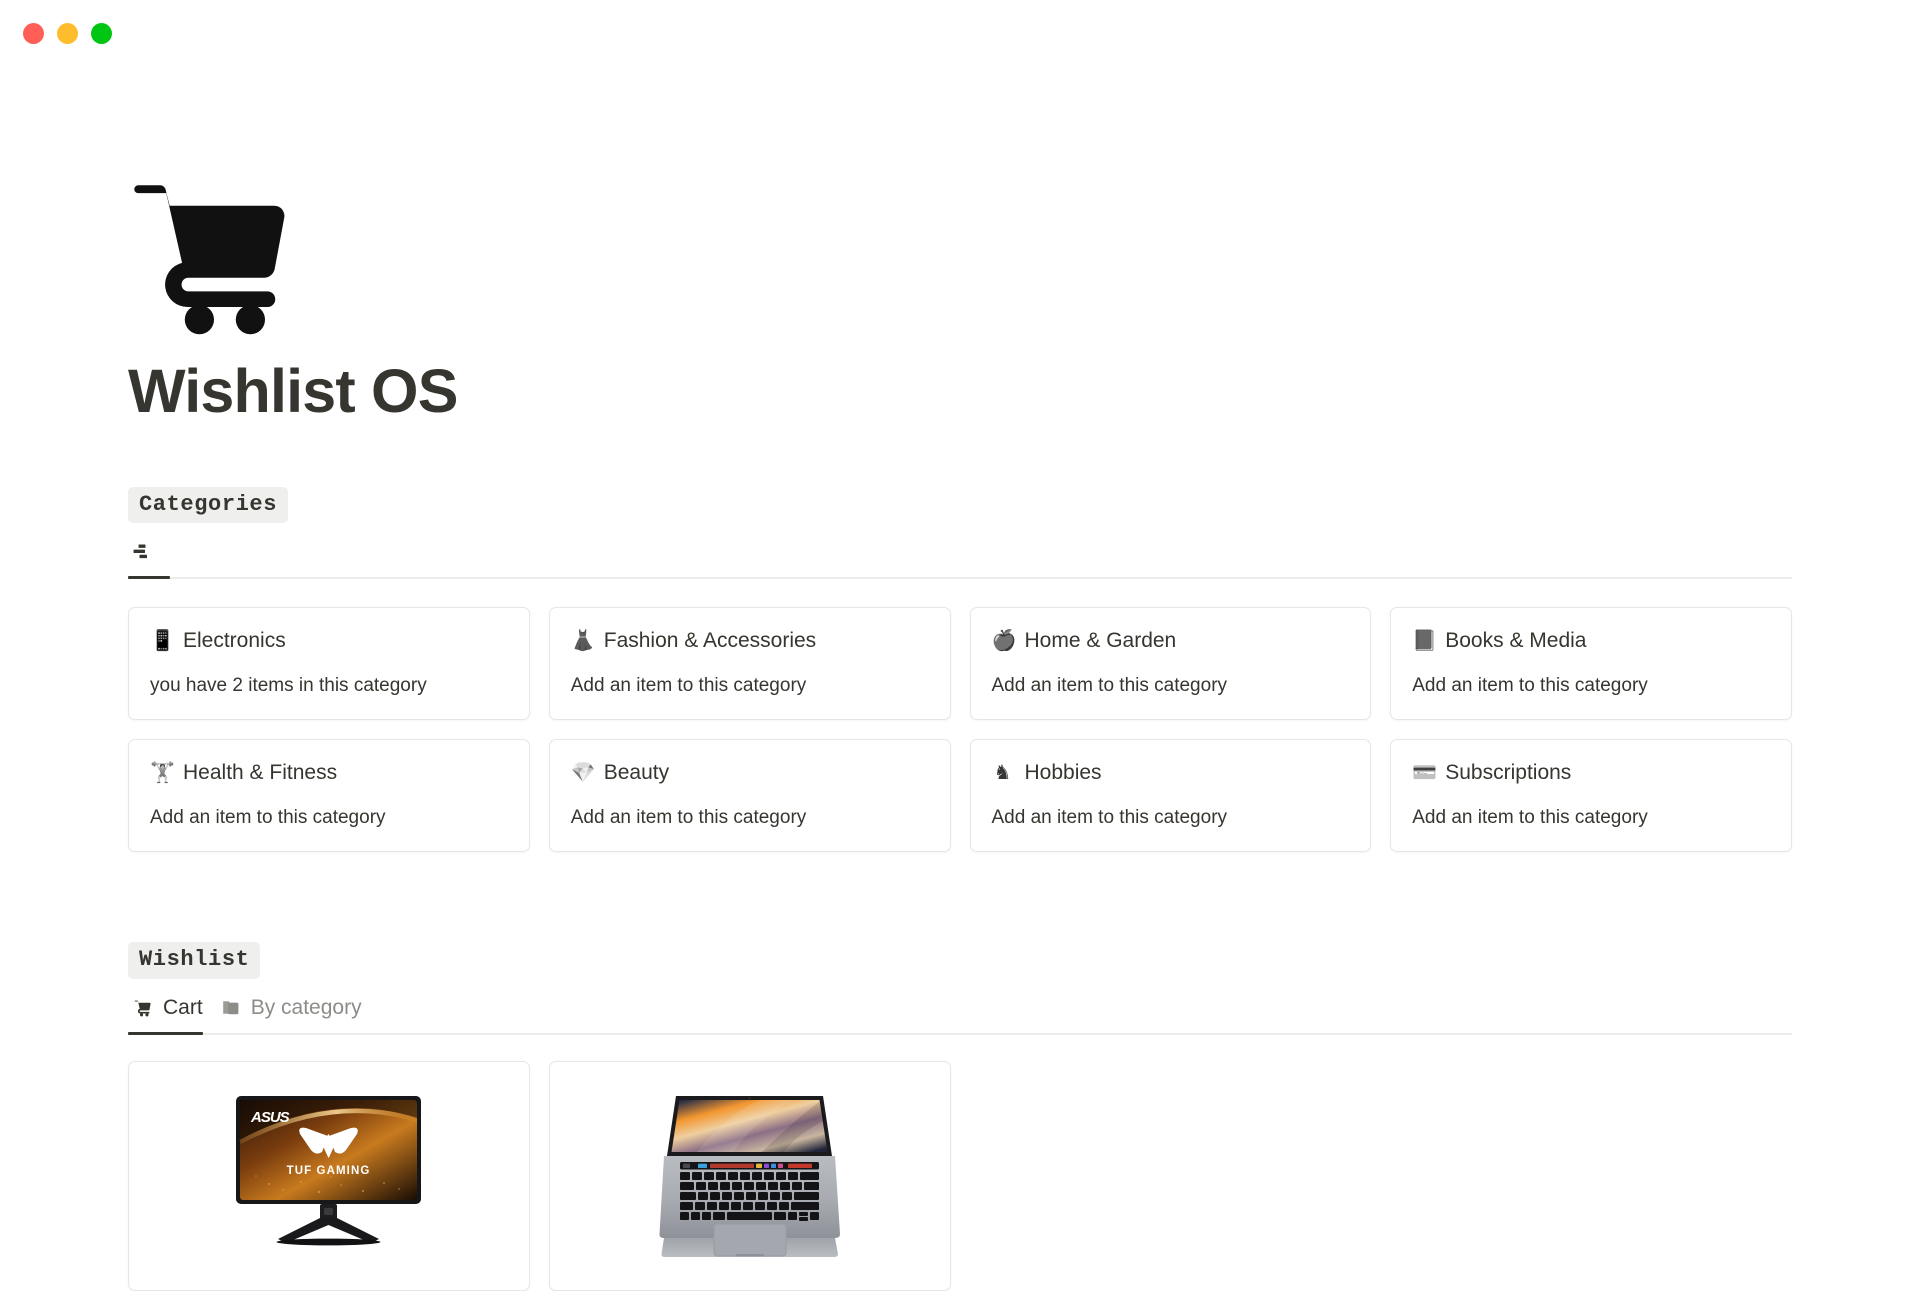 This screenshot has width=1920, height=1291. I want to click on macbook-pro-laptop-image, so click(749, 1174).